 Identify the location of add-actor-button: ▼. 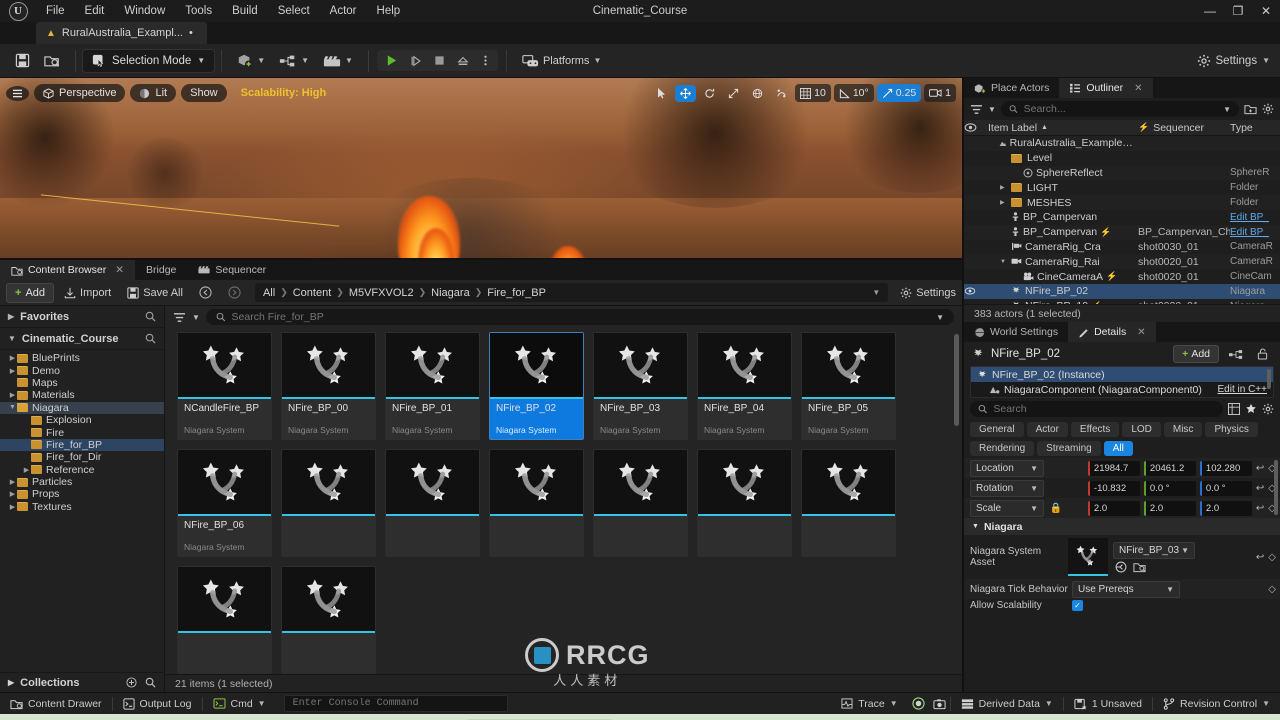
(251, 60).